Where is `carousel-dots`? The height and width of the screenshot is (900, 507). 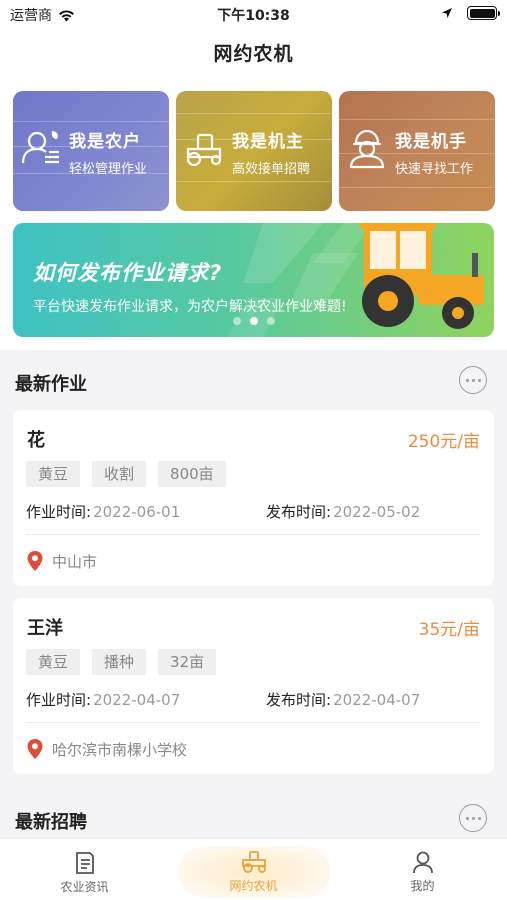 carousel-dots is located at coordinates (253, 321).